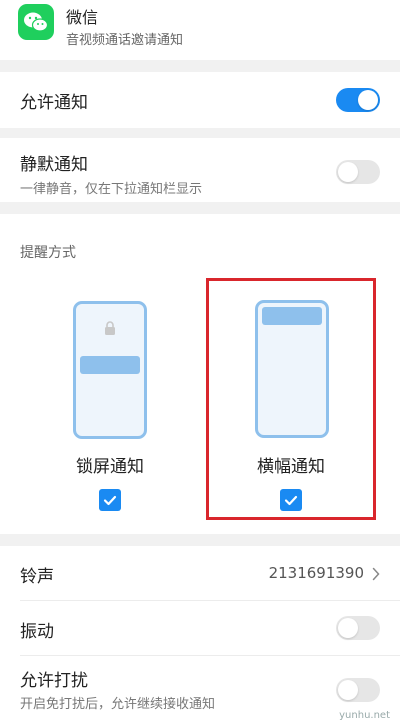 The width and height of the screenshot is (400, 727). What do you see at coordinates (200, 573) in the screenshot?
I see `ringtone-row: 铃声 2131691390` at bounding box center [200, 573].